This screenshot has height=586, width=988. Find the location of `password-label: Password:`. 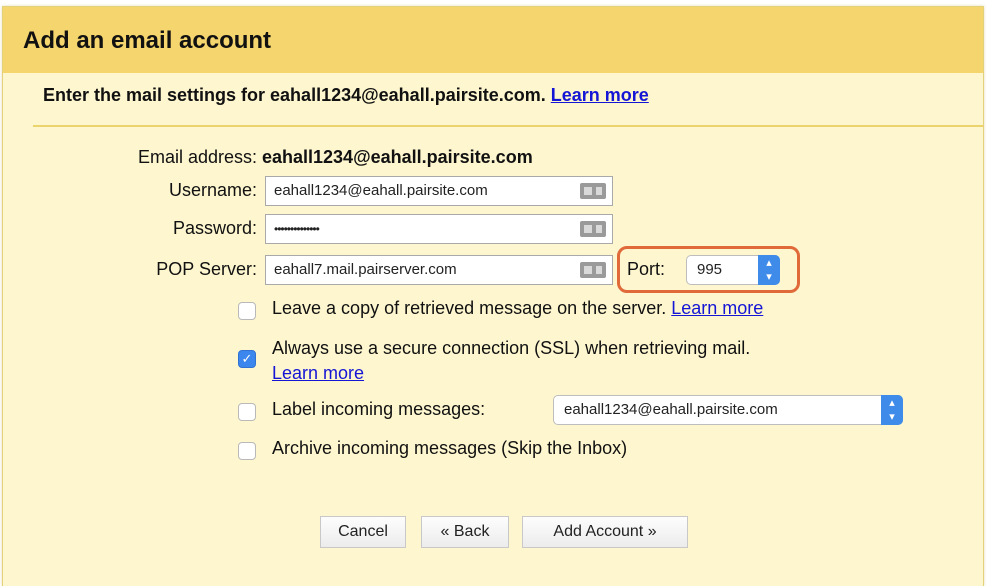

password-label: Password: is located at coordinates (214, 228).